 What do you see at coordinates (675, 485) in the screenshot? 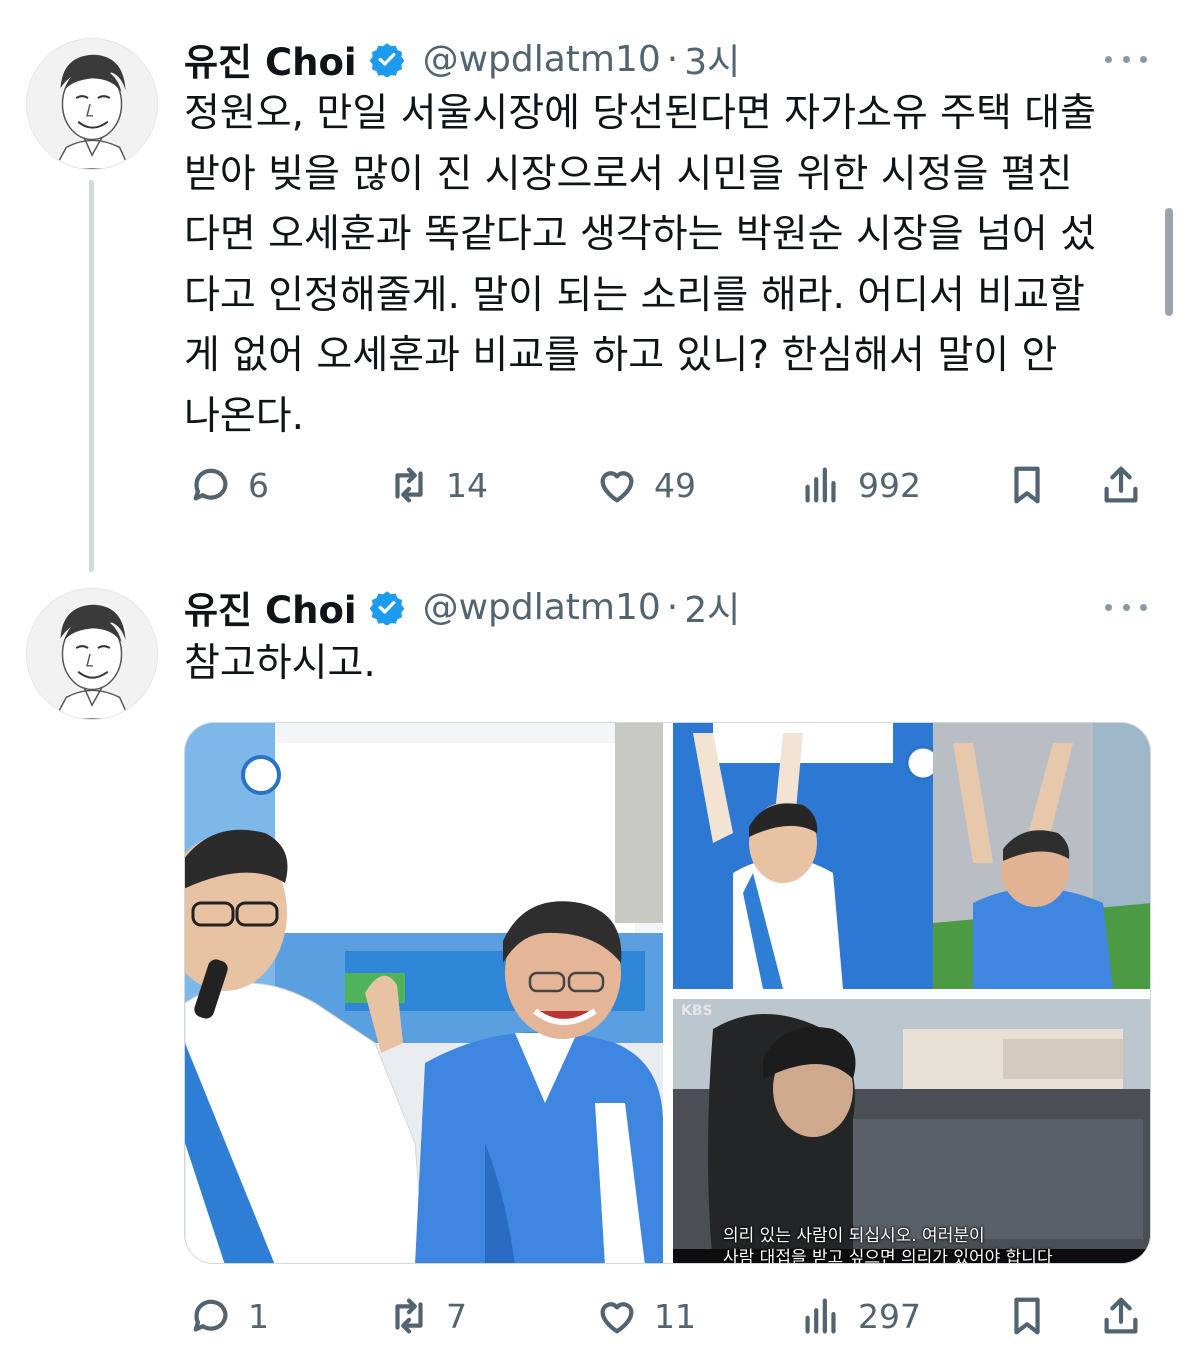
I see `like-count: 49` at bounding box center [675, 485].